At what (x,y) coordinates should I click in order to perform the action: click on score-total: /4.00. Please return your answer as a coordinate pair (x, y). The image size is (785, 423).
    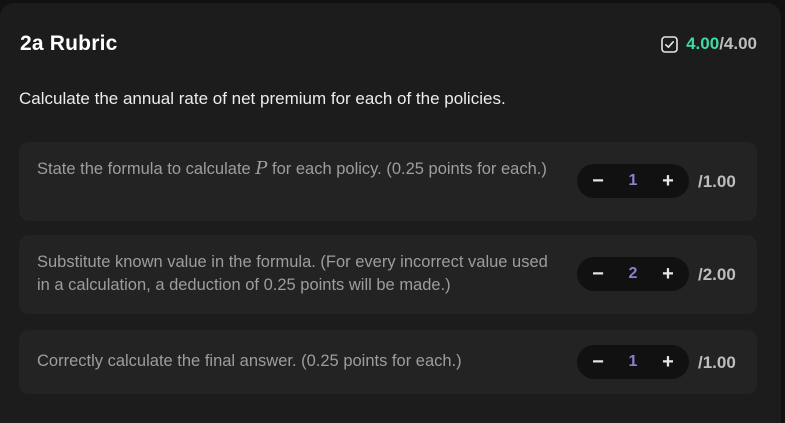
    Looking at the image, I should click on (738, 43).